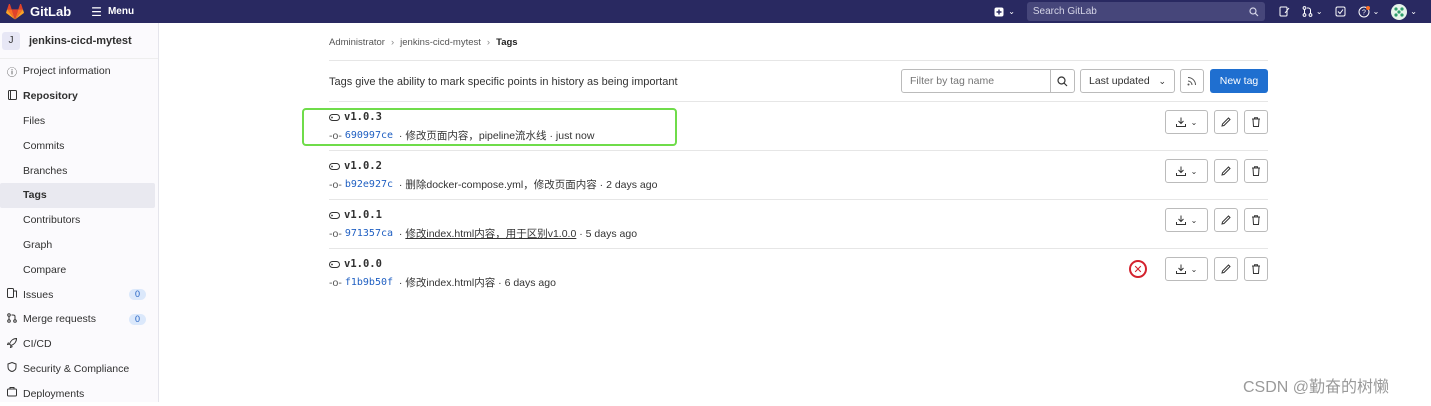 The height and width of the screenshot is (406, 1431). I want to click on brand-name: GitLab, so click(51, 11).